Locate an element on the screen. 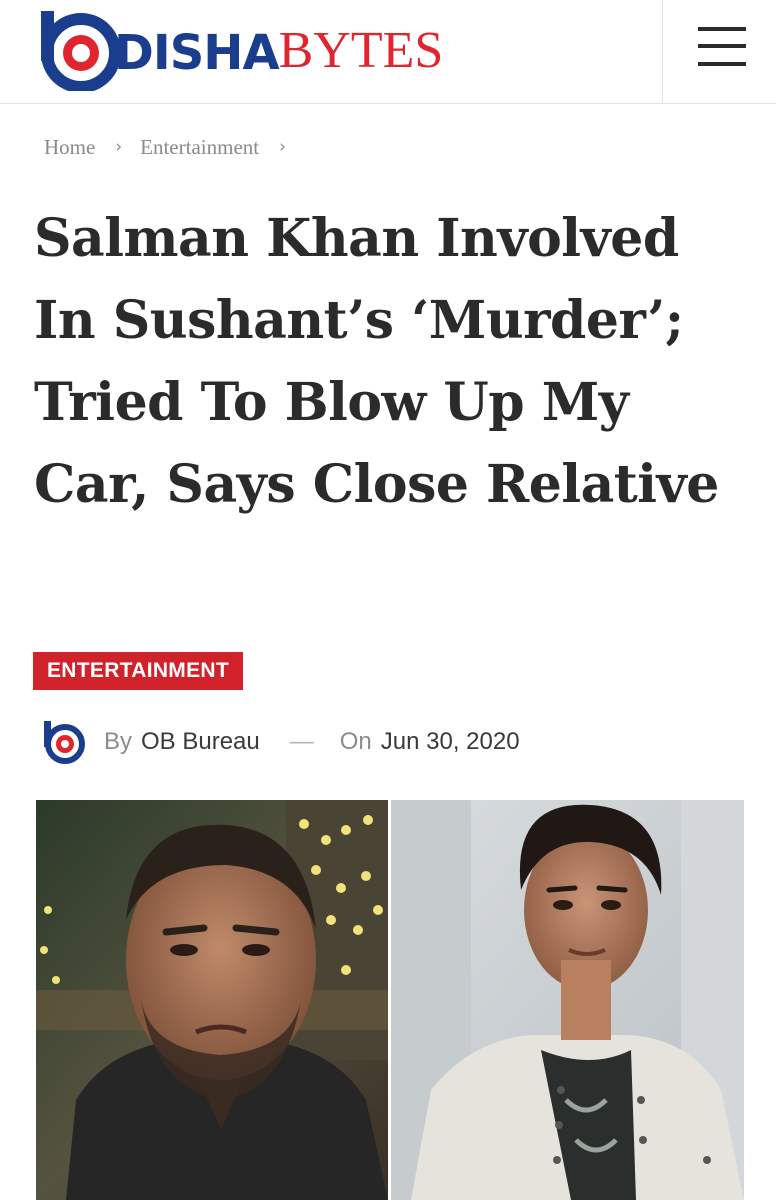  date-label: On is located at coordinates (355, 741).